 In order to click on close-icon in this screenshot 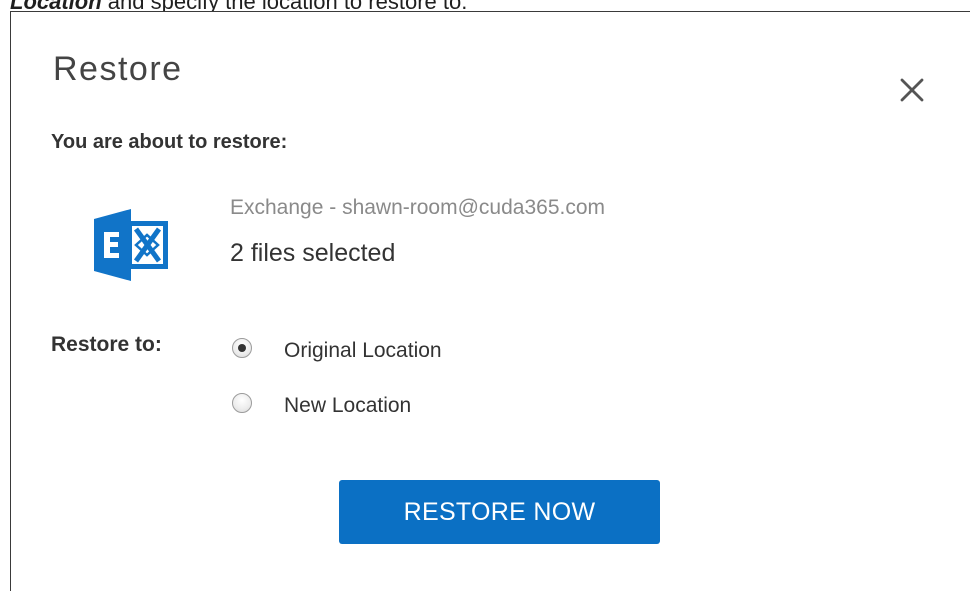, I will do `click(912, 90)`.